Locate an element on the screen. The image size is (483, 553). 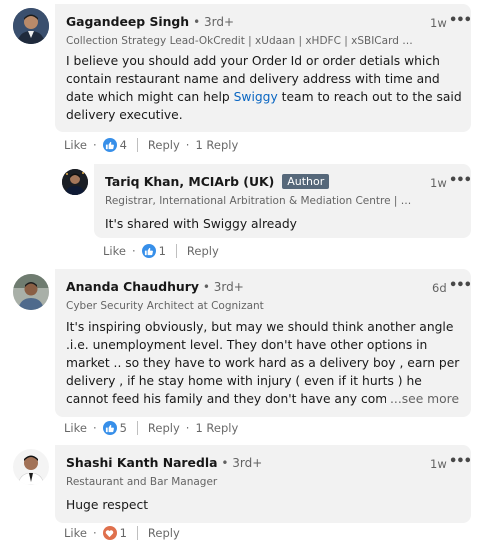
comment-body: It's shared with Swiggy already is located at coordinates (201, 224).